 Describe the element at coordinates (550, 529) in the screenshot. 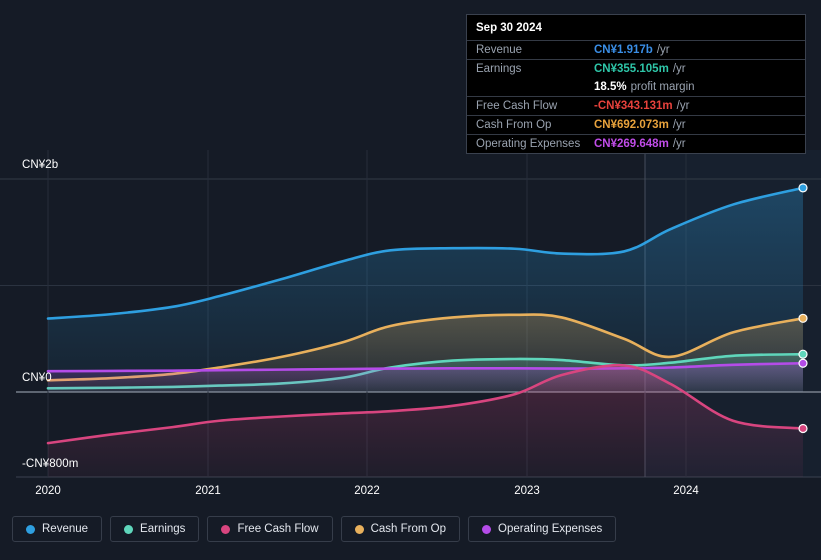

I see `legend-label-operating-expenses: Operating Expenses` at that location.